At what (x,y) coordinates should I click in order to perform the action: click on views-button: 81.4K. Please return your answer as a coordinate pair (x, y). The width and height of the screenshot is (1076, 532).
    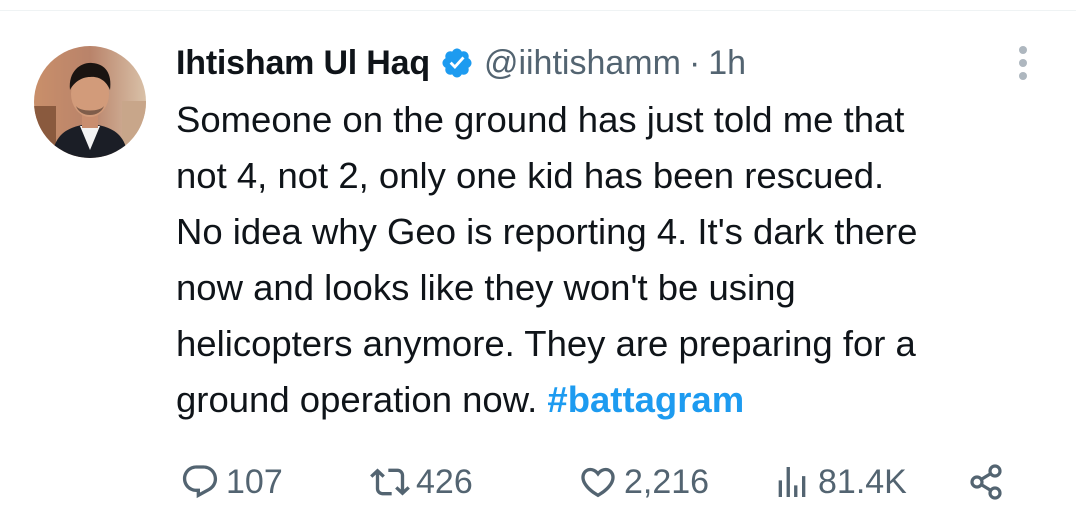
    Looking at the image, I should click on (839, 482).